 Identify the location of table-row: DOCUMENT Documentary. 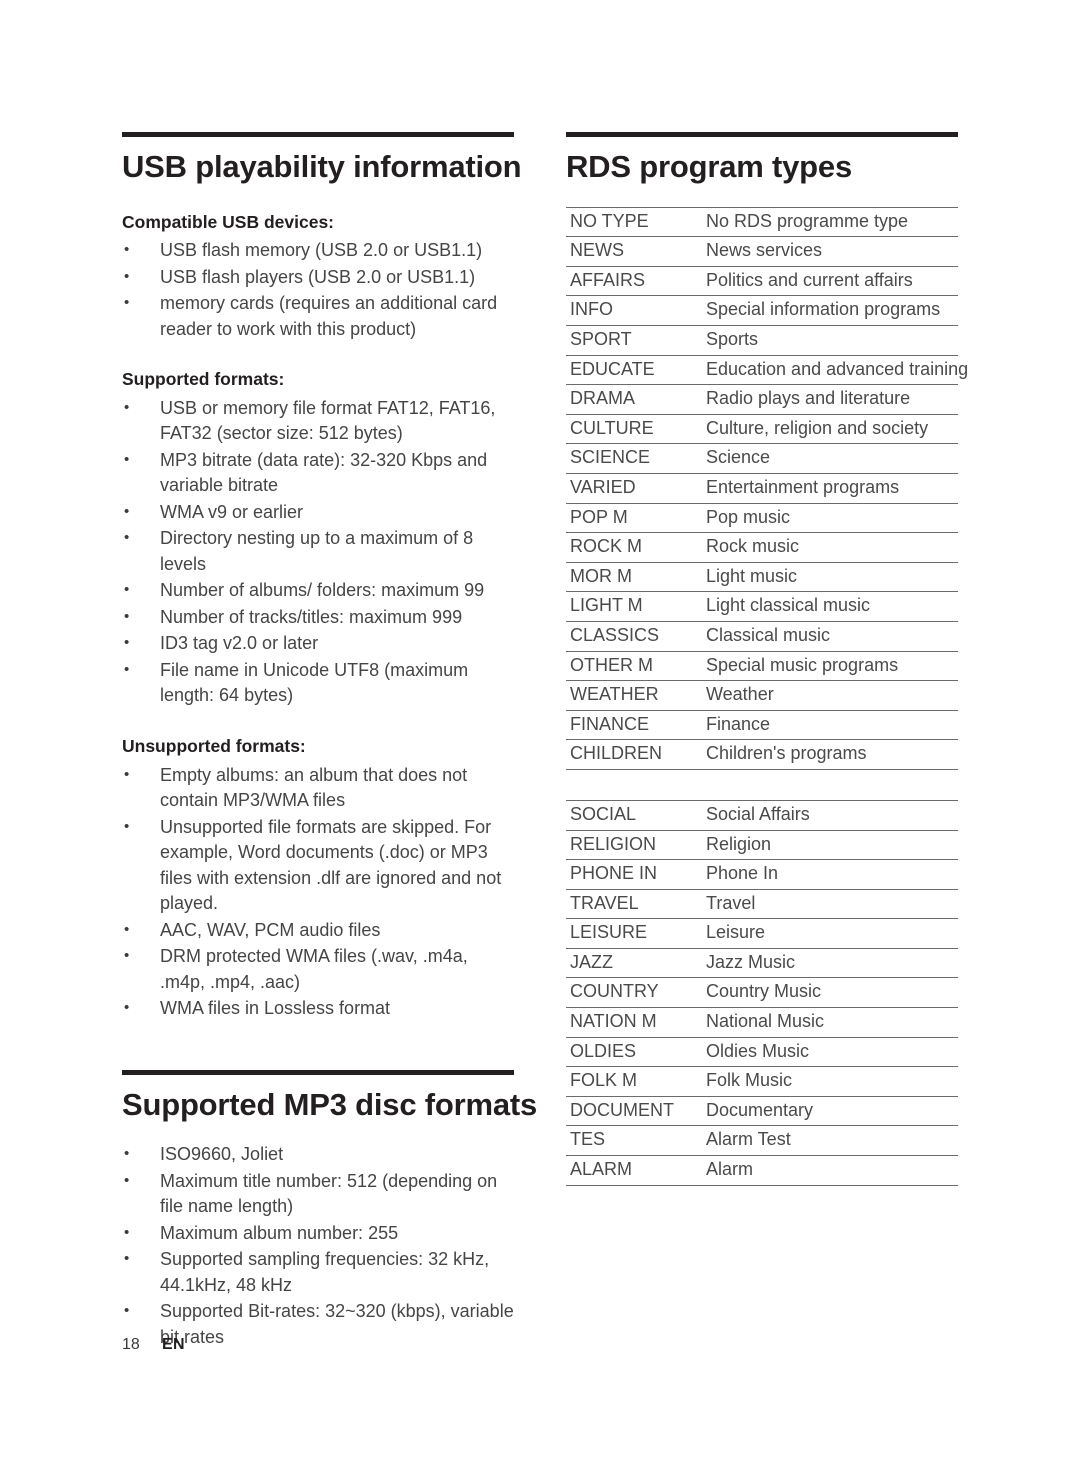
(762, 1111).